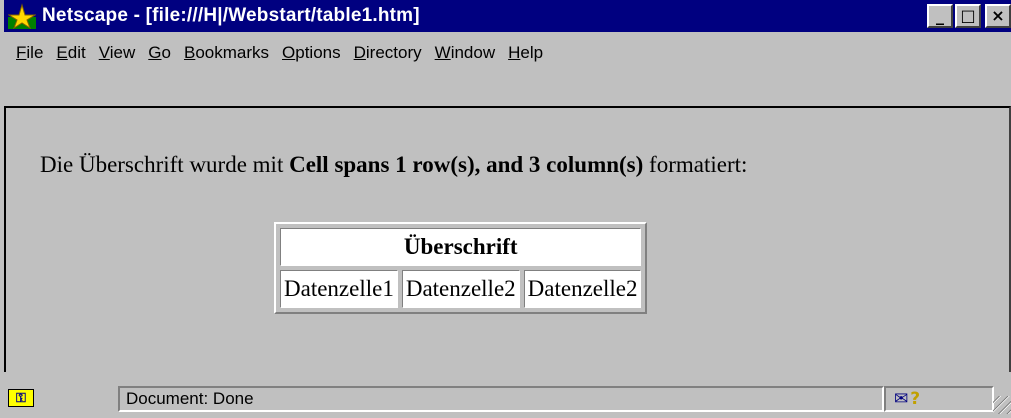 This screenshot has height=418, width=1011. What do you see at coordinates (76, 52) in the screenshot?
I see `menu-label: dit` at bounding box center [76, 52].